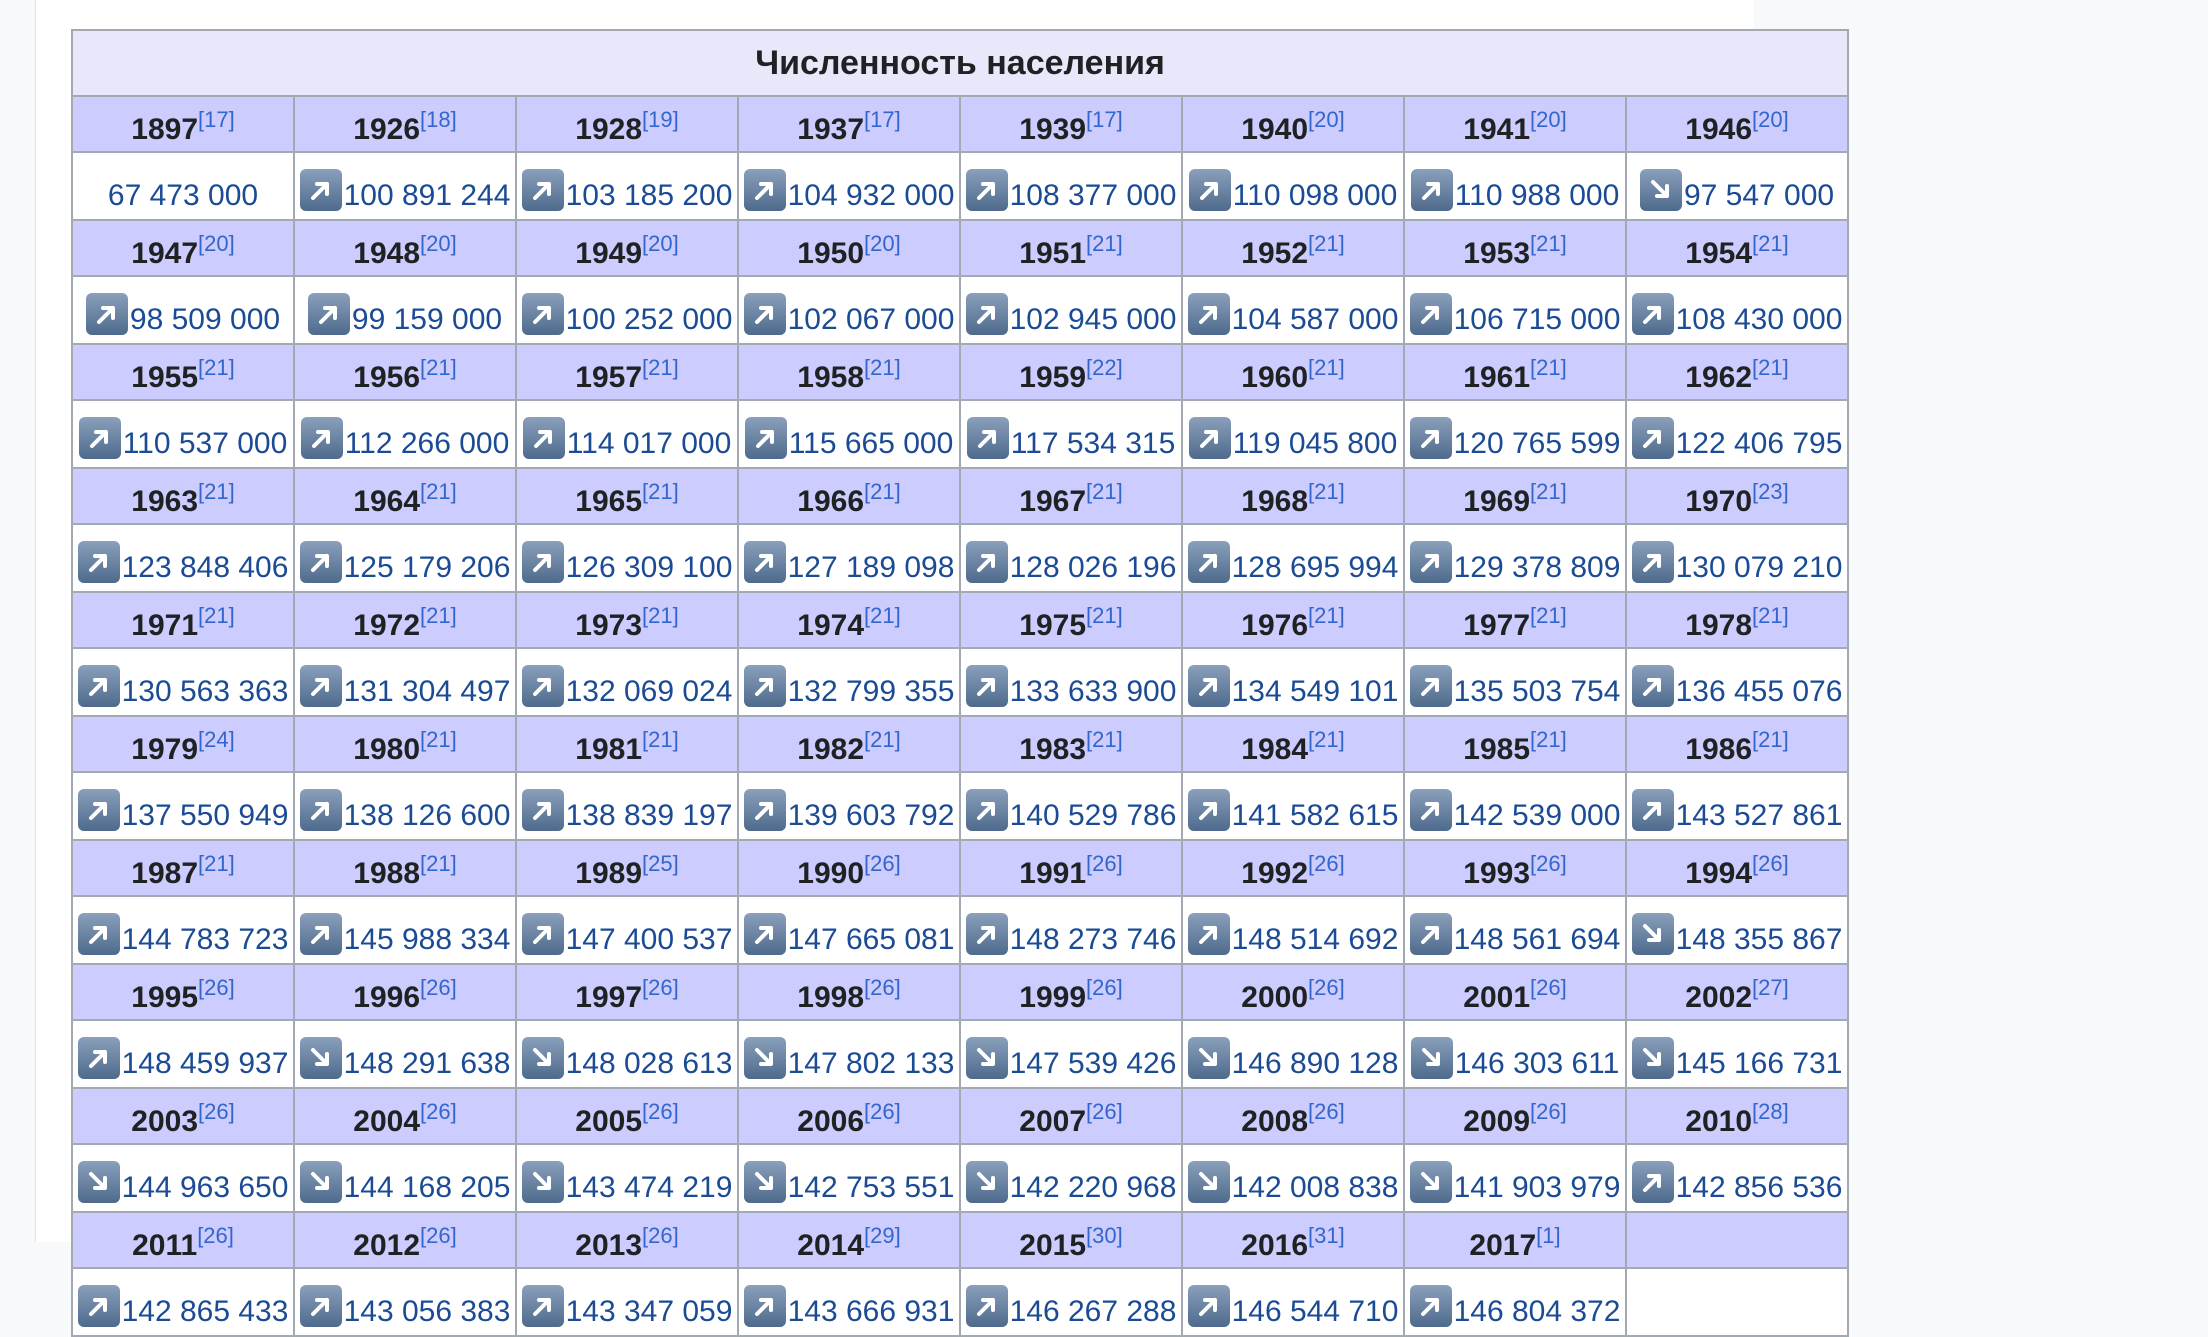 This screenshot has height=1337, width=2208. I want to click on population-value: 146 544 710, so click(1315, 1311).